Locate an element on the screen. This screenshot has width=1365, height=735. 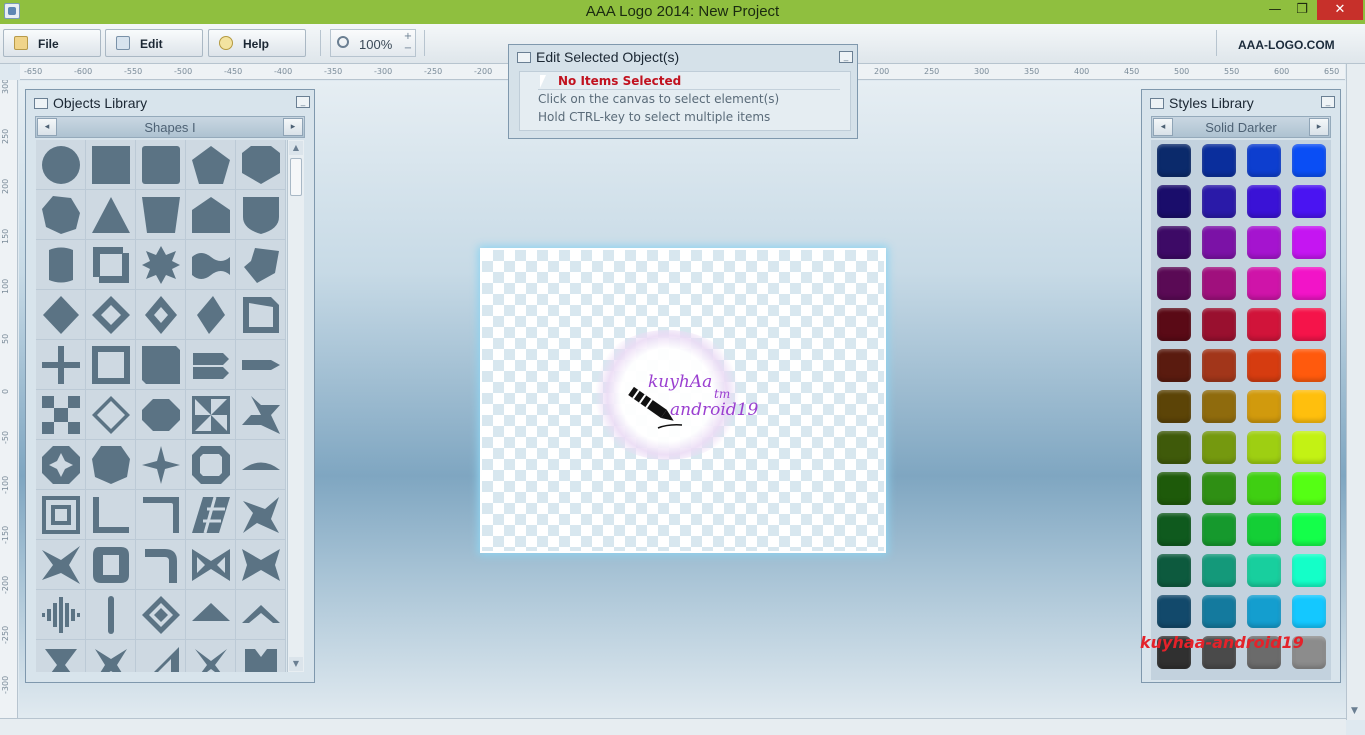
shapes-scrollbar: ▲ ▼ is located at coordinates (295, 406).